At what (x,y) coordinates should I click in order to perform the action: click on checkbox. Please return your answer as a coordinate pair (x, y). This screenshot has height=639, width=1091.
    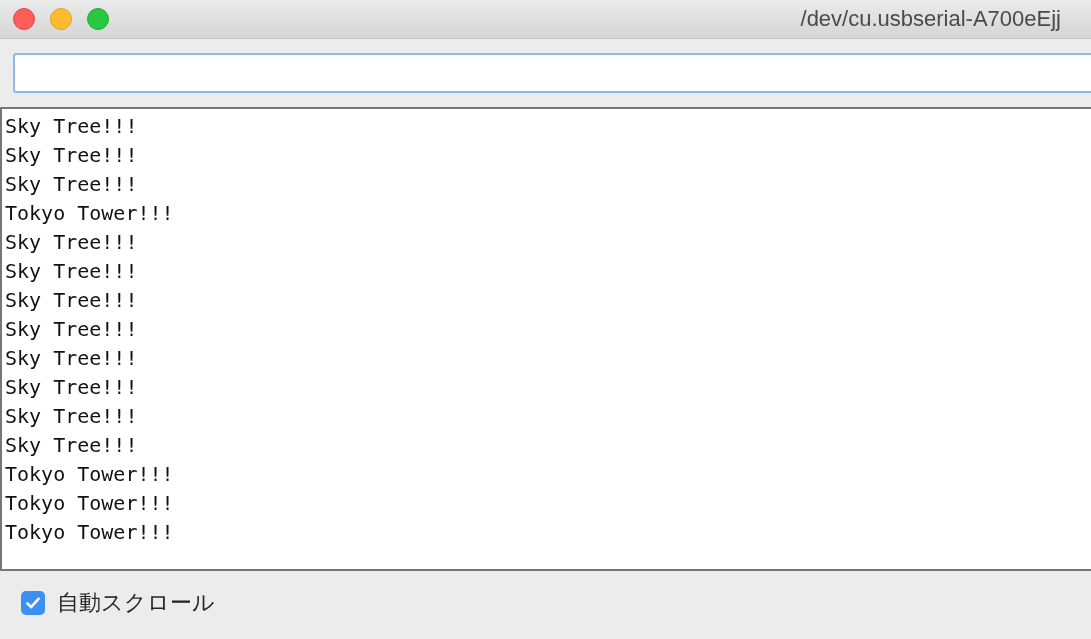
    Looking at the image, I should click on (33, 603).